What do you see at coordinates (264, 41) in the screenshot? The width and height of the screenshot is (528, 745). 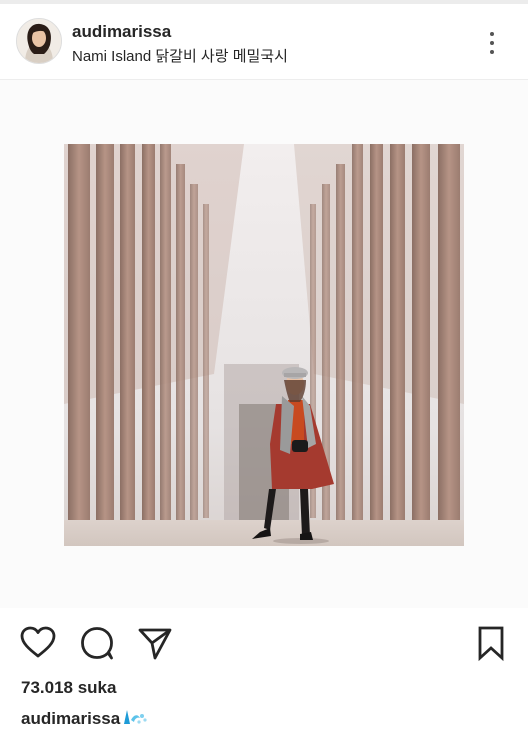 I see `post-header: audimarissa Nami Island 닭갈비 사랑 메밀국시` at bounding box center [264, 41].